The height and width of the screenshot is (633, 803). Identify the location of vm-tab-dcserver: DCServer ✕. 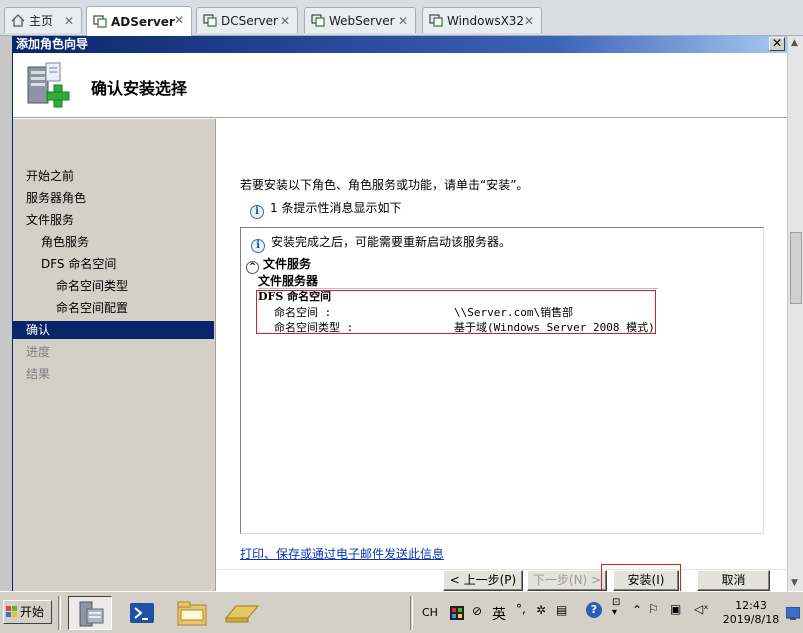
(247, 20).